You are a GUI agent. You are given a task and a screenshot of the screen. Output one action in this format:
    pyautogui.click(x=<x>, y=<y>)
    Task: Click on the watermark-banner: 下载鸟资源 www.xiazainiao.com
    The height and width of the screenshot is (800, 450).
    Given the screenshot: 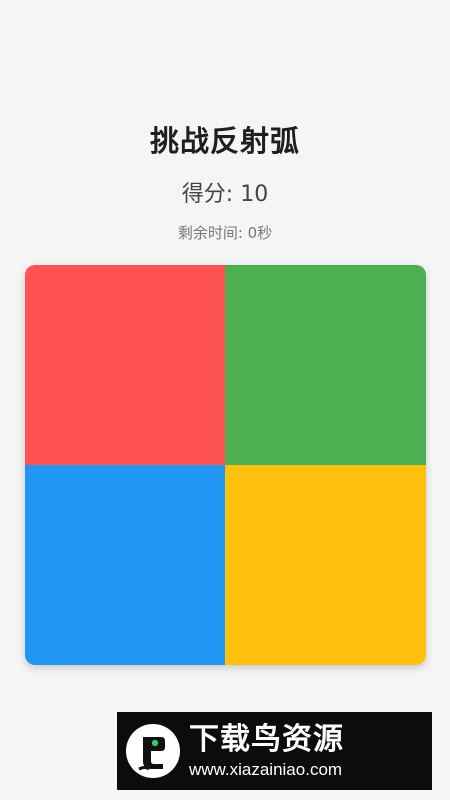 What is the action you would take?
    pyautogui.click(x=274, y=751)
    